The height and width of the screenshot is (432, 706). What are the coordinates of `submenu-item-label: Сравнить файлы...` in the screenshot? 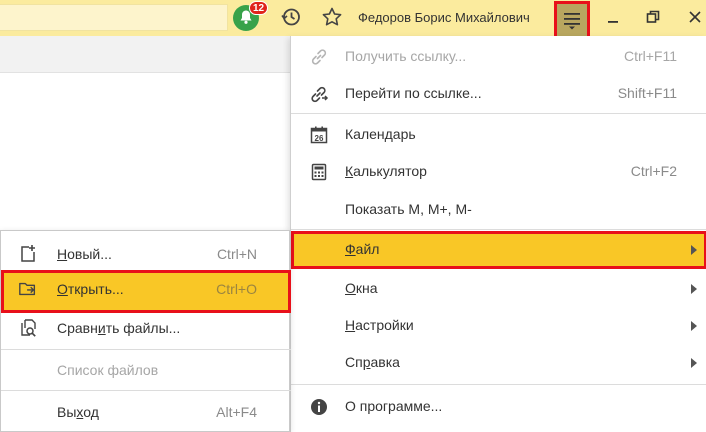 It's located at (119, 328).